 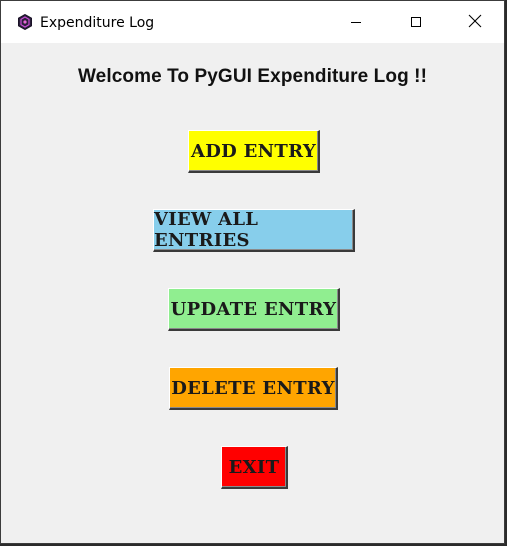 I want to click on minimize-icon, so click(x=356, y=22).